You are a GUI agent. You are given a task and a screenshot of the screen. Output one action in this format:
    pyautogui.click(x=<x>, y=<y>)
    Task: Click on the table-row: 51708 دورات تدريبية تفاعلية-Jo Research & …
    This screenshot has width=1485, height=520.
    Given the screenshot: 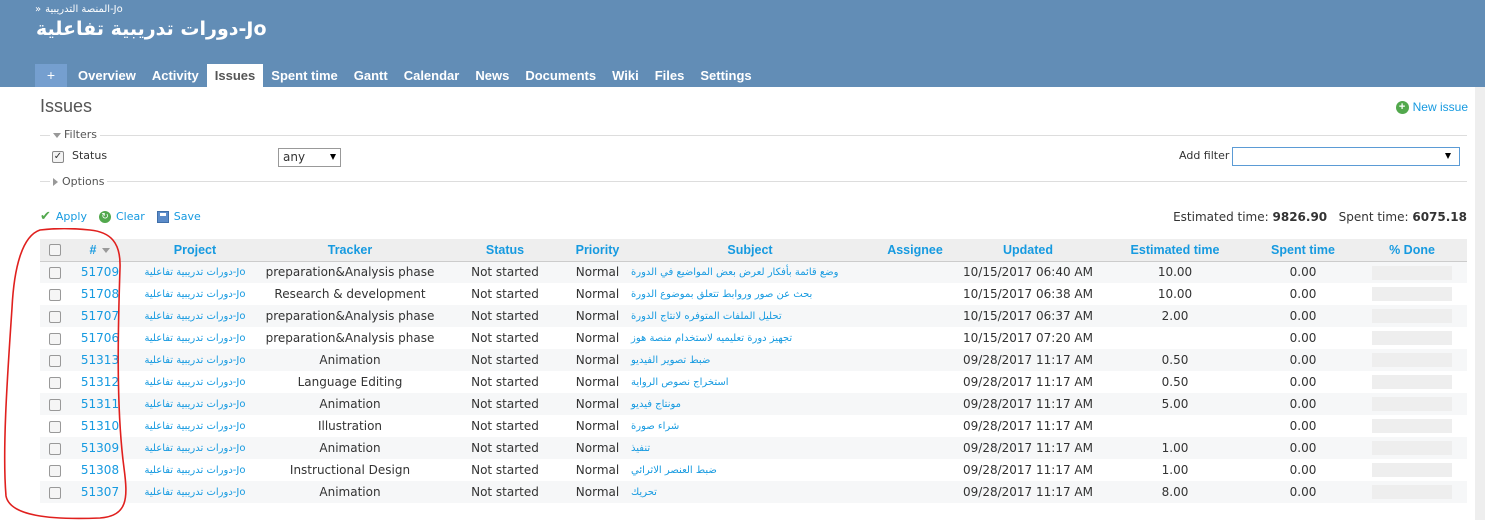 What is the action you would take?
    pyautogui.click(x=753, y=294)
    